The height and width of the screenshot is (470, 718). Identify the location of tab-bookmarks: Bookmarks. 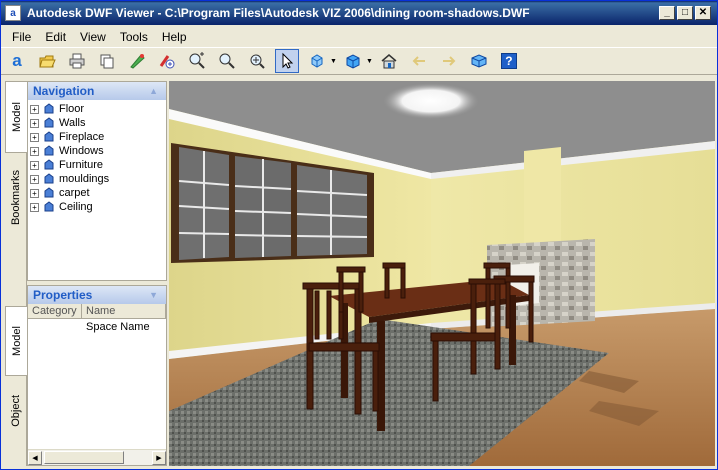
(16, 198).